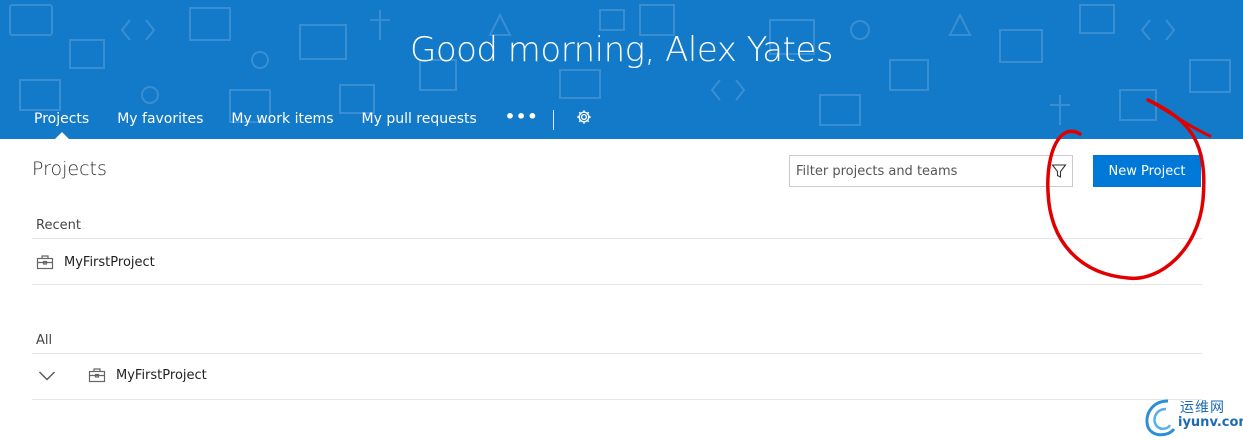 The image size is (1243, 440). I want to click on tab-my-work-items: My work items, so click(282, 121).